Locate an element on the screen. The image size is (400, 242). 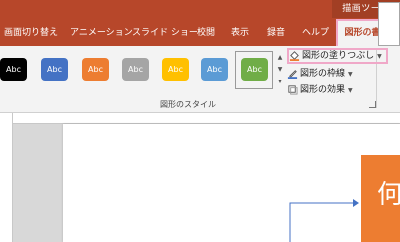
shape-outline-label: 図形の枠線 is located at coordinates (323, 74).